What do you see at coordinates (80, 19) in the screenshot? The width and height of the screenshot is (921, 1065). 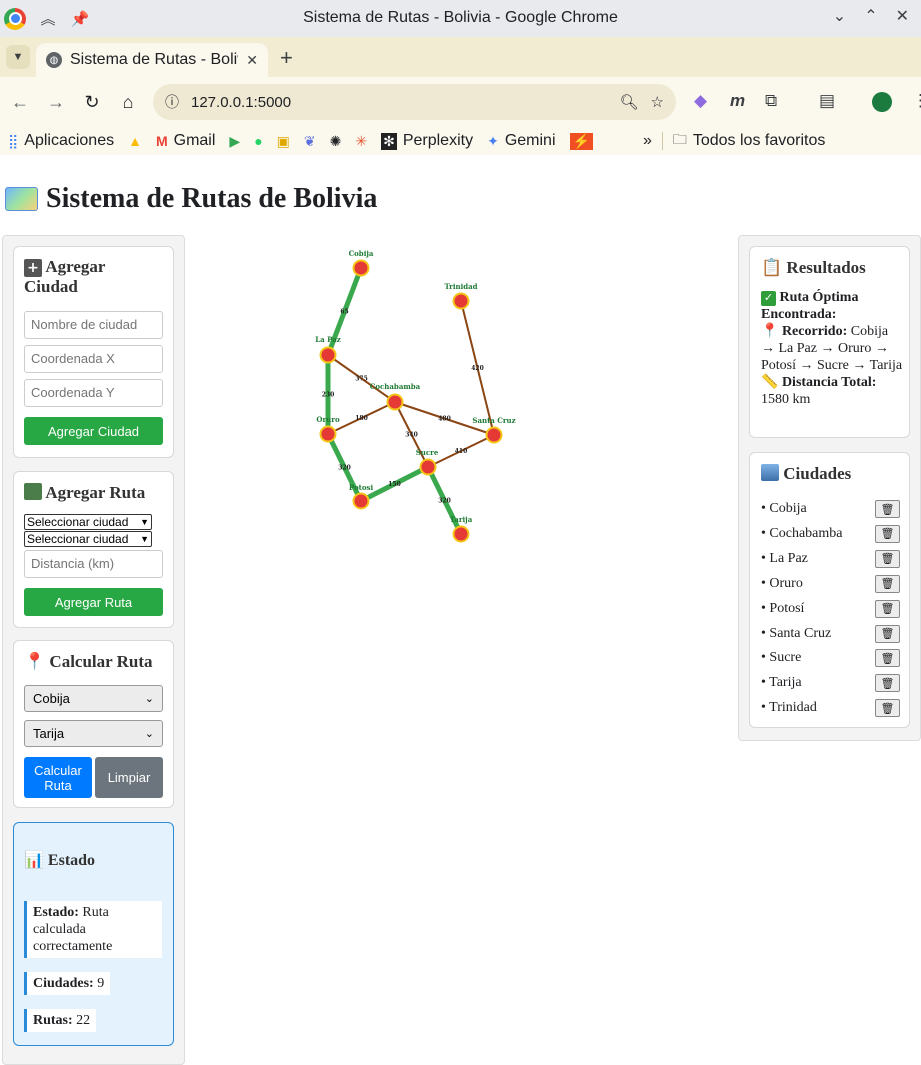 I see `pin-icon: 📌` at bounding box center [80, 19].